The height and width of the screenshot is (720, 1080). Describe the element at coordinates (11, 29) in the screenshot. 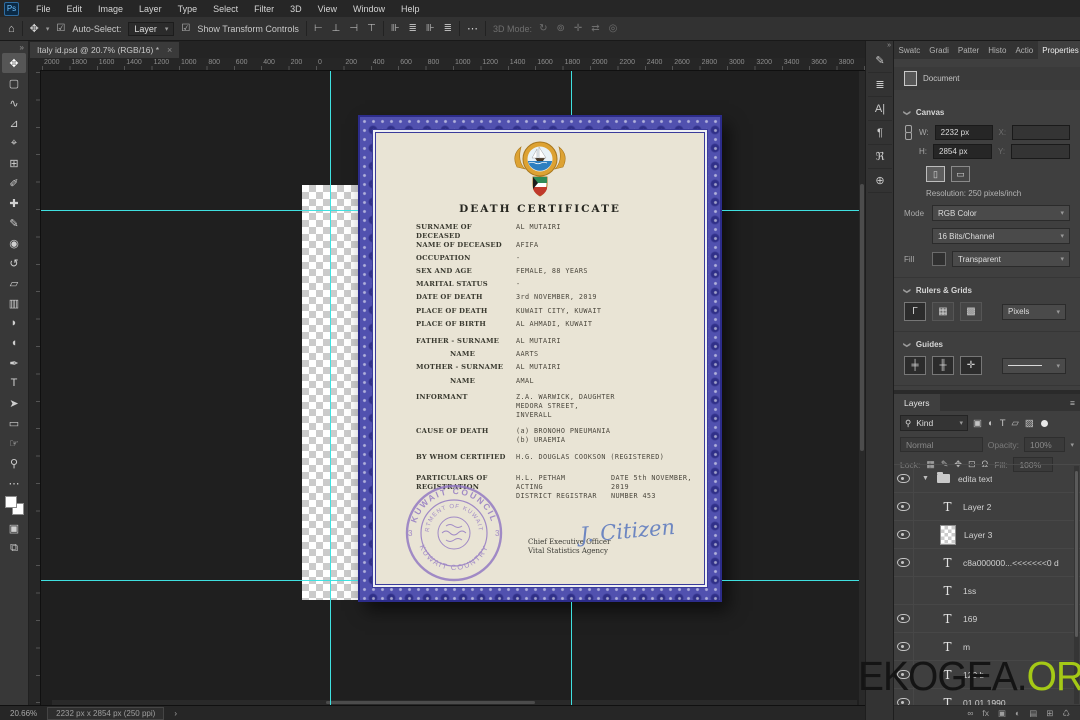

I see `home-icon: ⌂` at that location.